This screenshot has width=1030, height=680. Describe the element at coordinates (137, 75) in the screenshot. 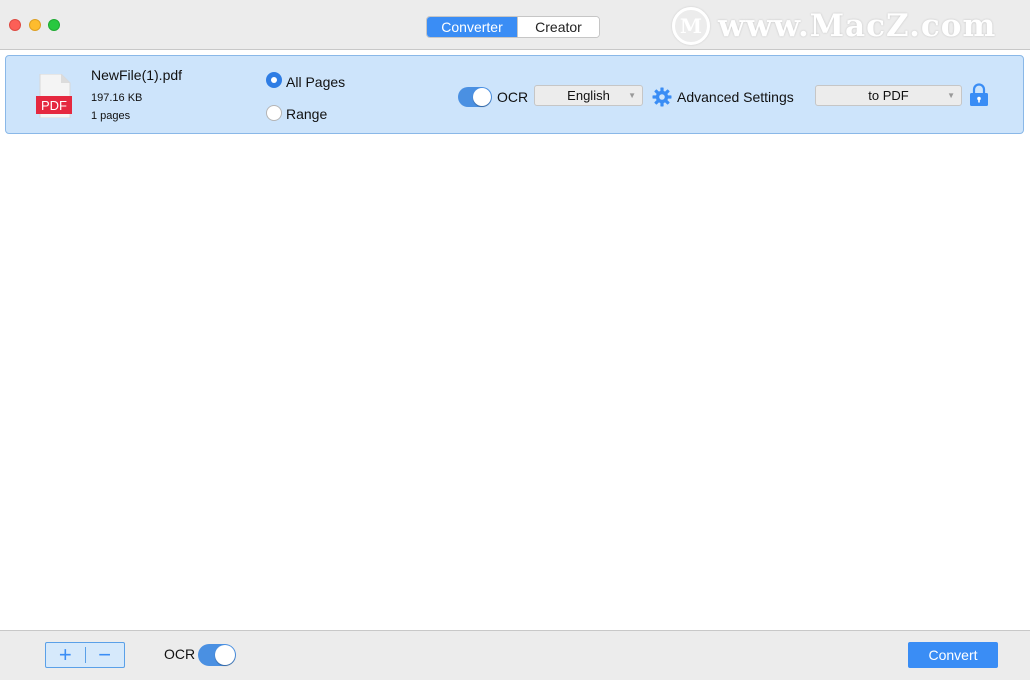

I see `file-name: NewFile(1).pdf` at that location.